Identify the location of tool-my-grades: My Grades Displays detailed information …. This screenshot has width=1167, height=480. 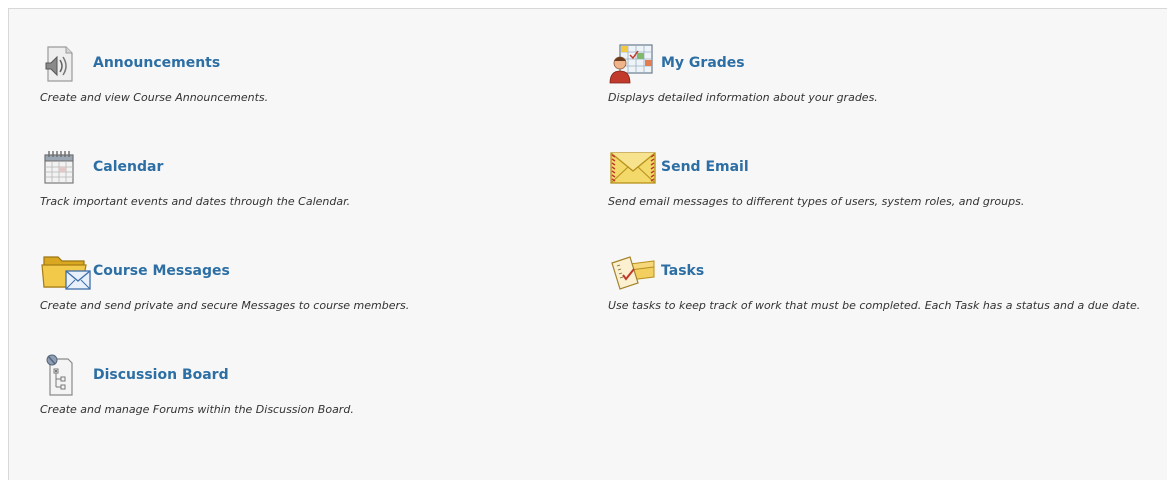
(878, 74).